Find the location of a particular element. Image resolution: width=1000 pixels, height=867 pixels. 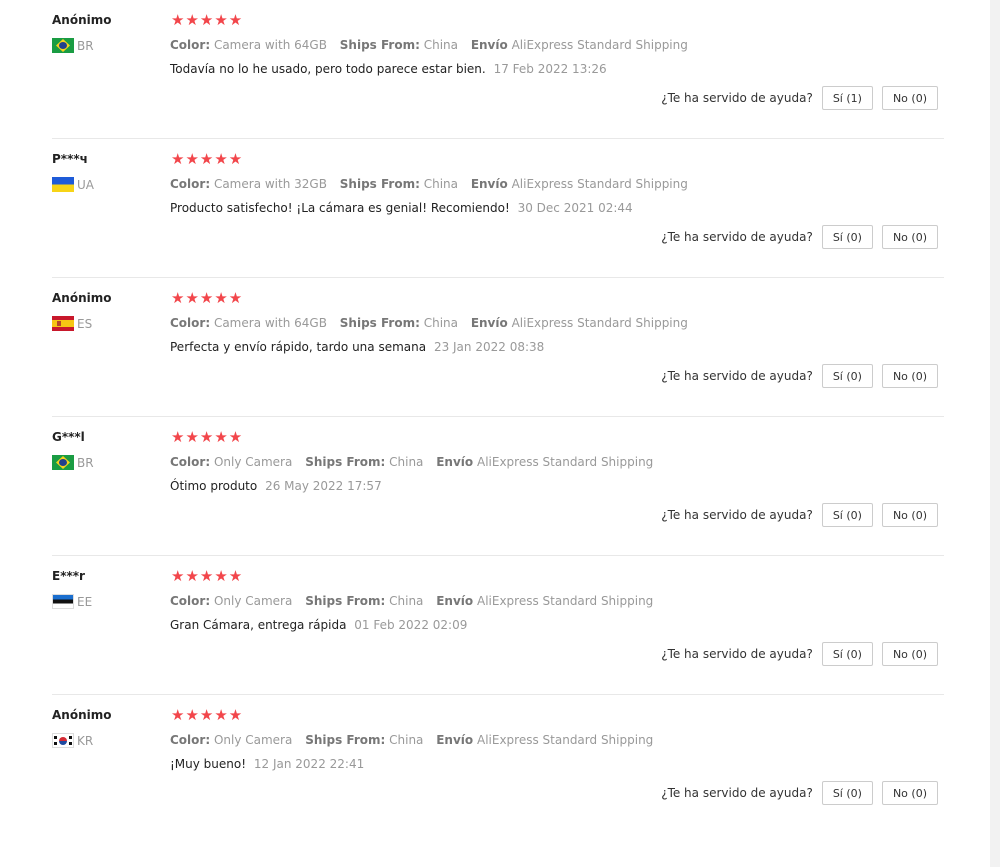

review-text: ¡Muy bueno! 12 Jan 2022 22:41 is located at coordinates (267, 764).